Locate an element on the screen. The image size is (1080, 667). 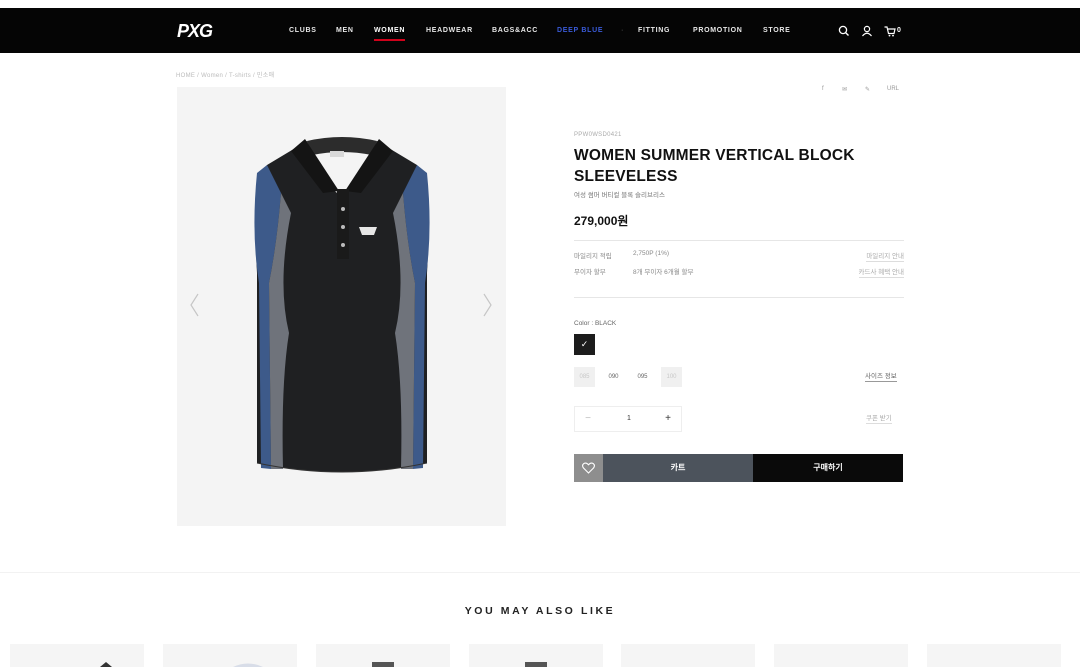
nav-item-bags-acc: BAGS&ACC is located at coordinates (515, 30).